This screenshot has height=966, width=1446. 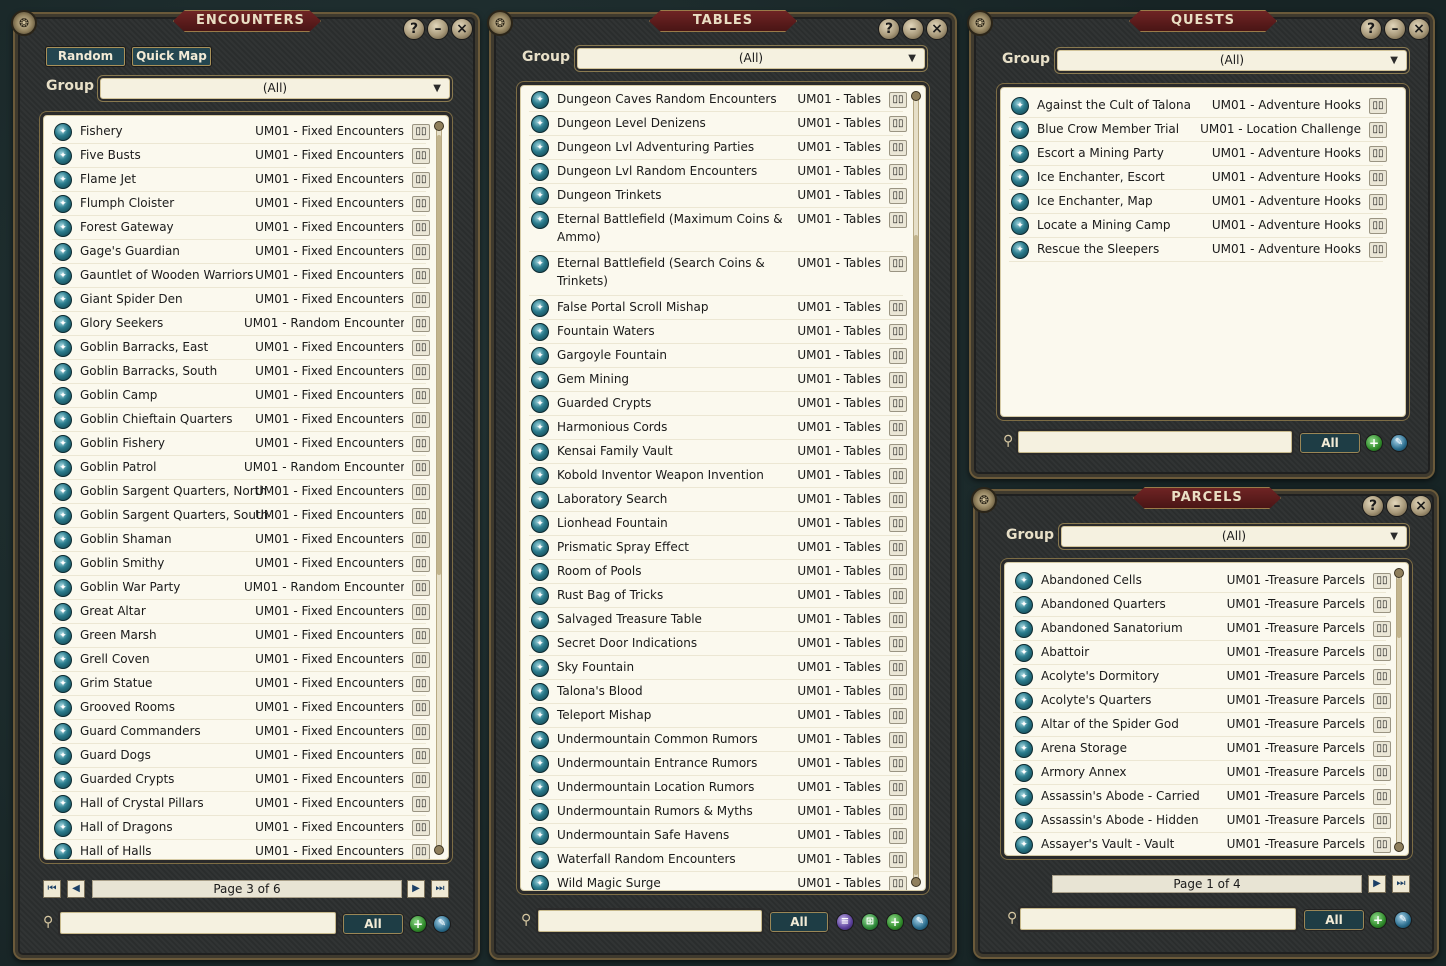 What do you see at coordinates (1091, 580) in the screenshot?
I see `item-name: Abandoned Cells` at bounding box center [1091, 580].